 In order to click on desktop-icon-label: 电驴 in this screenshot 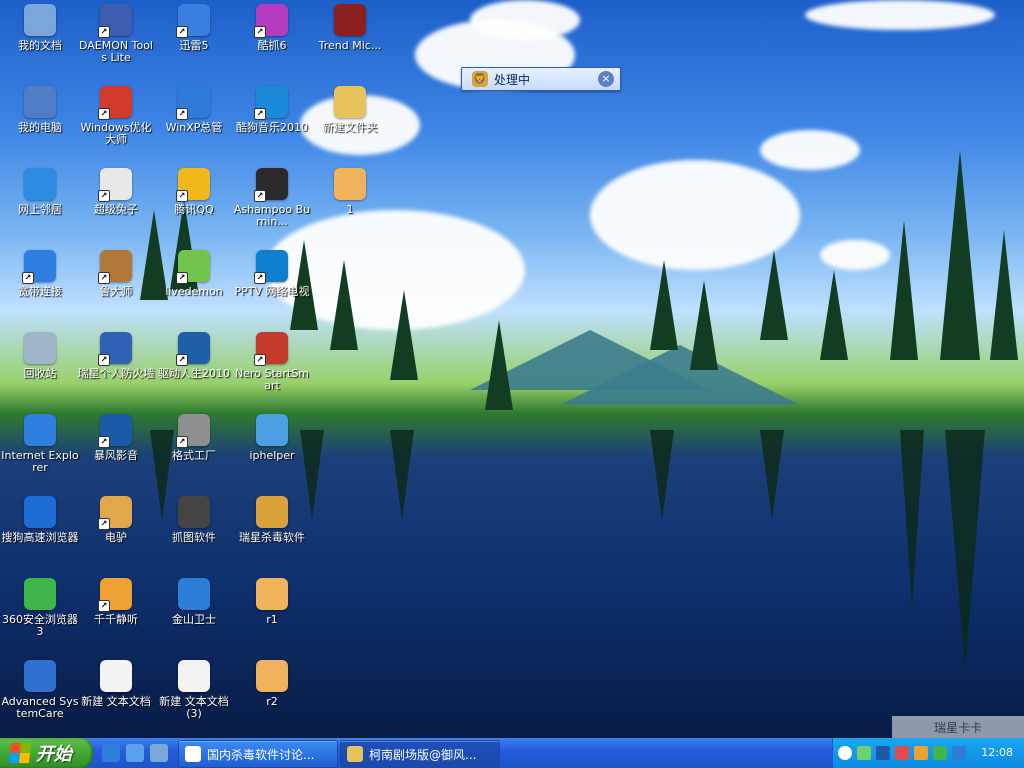, I will do `click(116, 537)`.